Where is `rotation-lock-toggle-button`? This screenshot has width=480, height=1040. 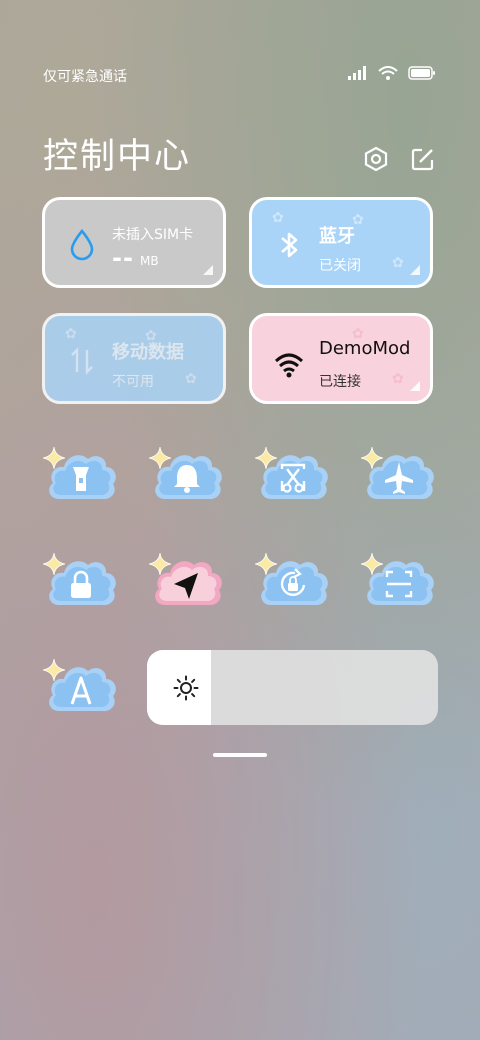
rotation-lock-toggle-button is located at coordinates (293, 584).